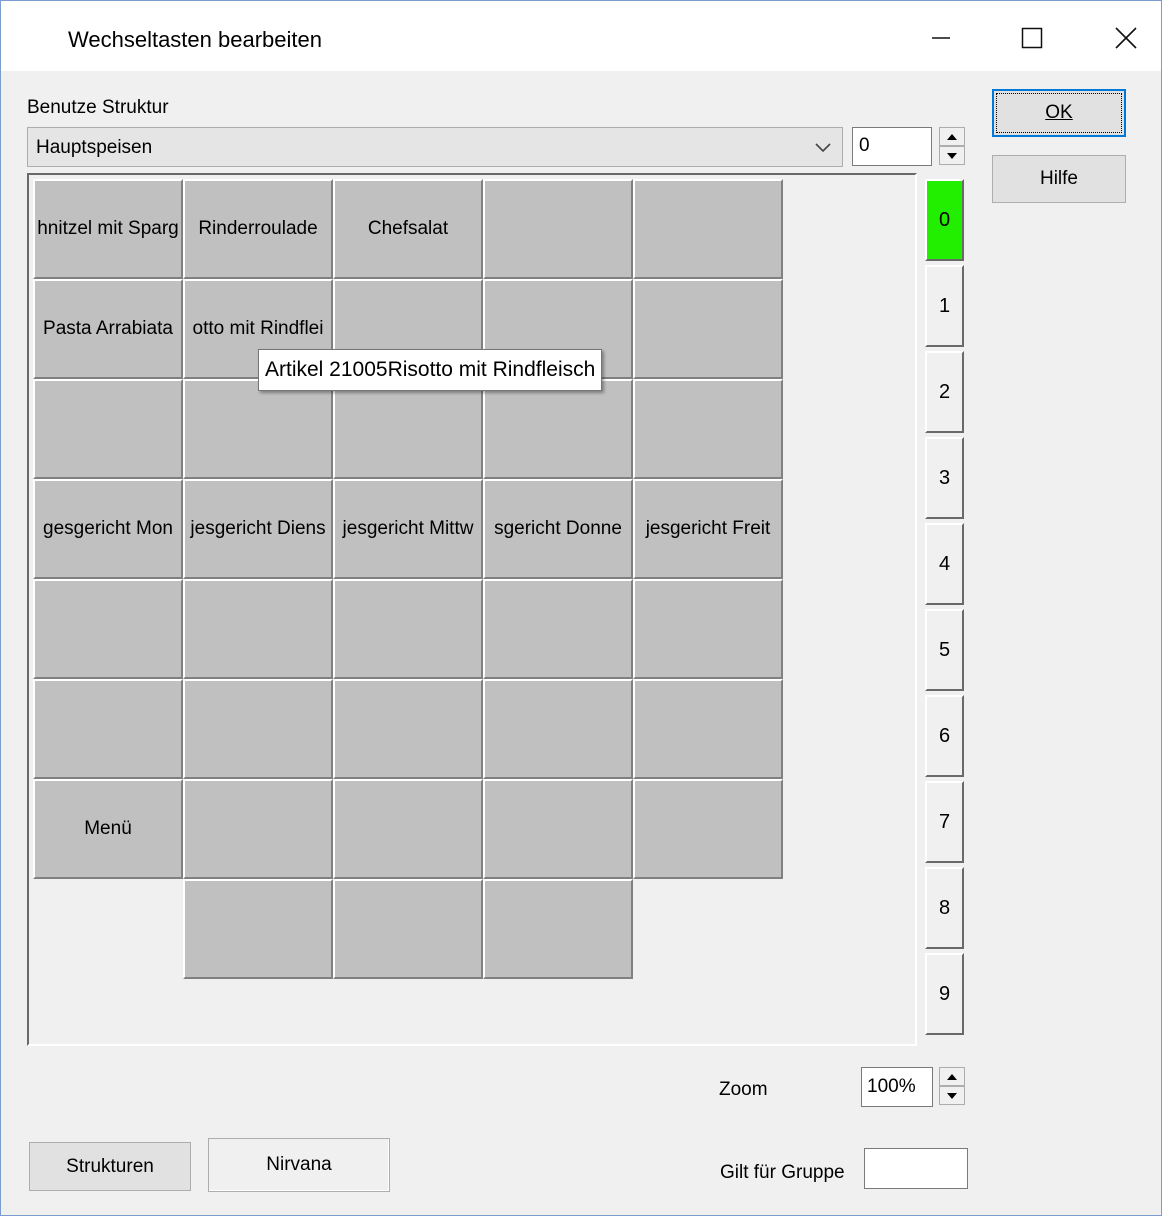 The image size is (1162, 1216). I want to click on maximize-button, so click(1032, 38).